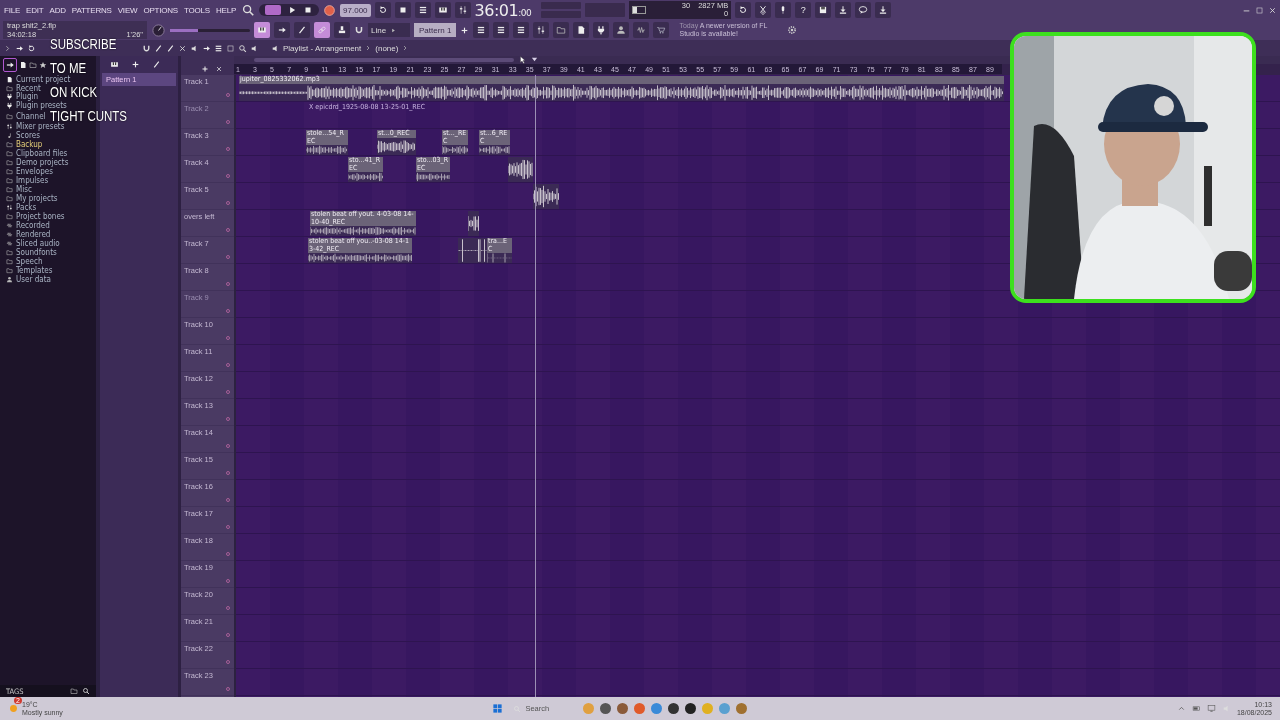 This screenshot has width=1280, height=720. Describe the element at coordinates (32, 198) in the screenshot. I see `browser-item: My projects` at that location.